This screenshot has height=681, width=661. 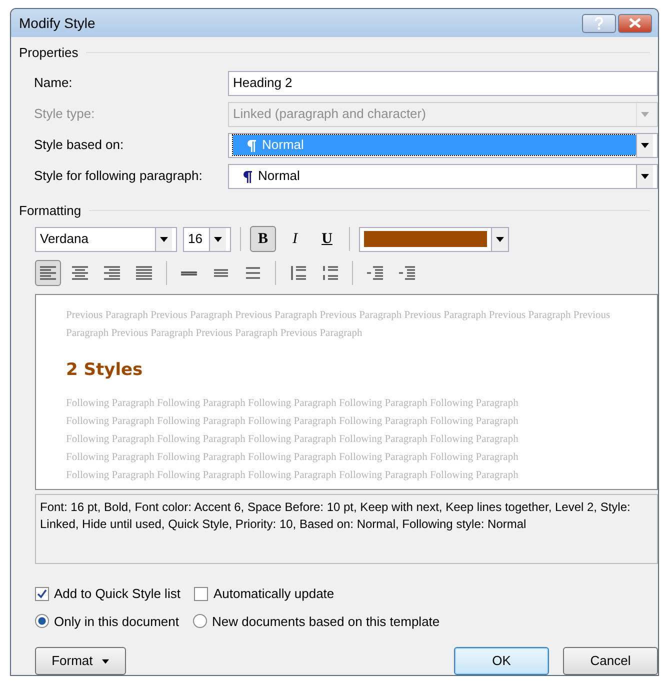 I want to click on field-label: Style for following paragraph:, so click(x=119, y=176).